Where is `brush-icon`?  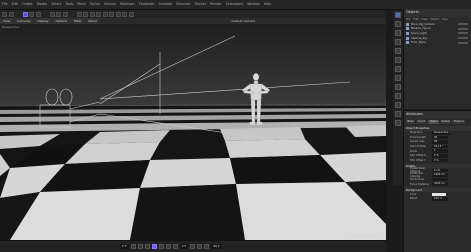 brush-icon is located at coordinates (398, 105).